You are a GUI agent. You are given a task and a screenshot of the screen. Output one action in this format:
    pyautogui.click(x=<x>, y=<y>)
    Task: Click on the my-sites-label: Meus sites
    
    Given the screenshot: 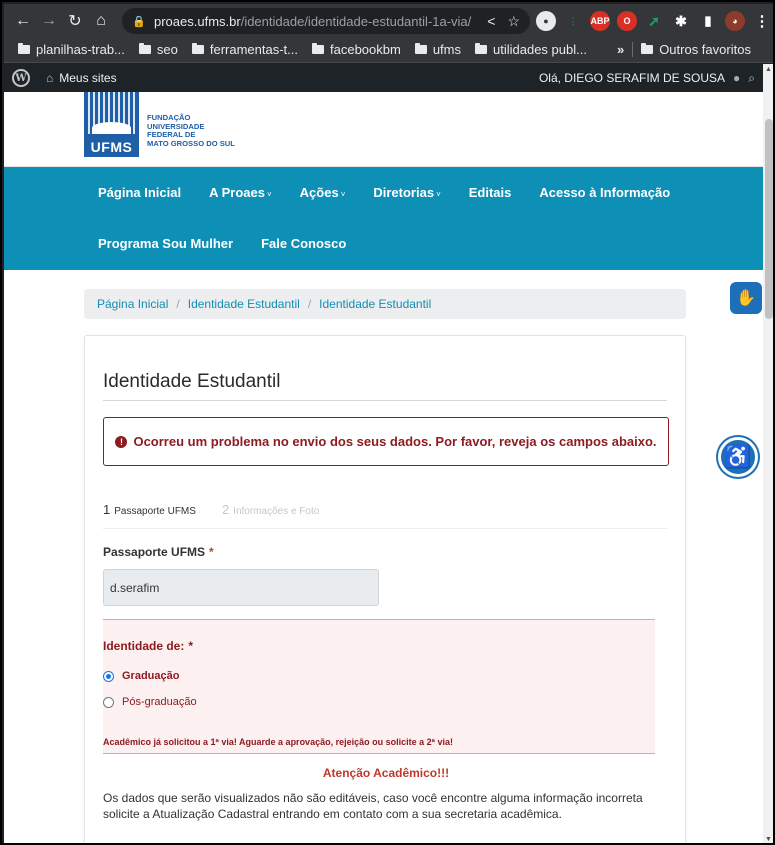 What is the action you would take?
    pyautogui.click(x=88, y=78)
    